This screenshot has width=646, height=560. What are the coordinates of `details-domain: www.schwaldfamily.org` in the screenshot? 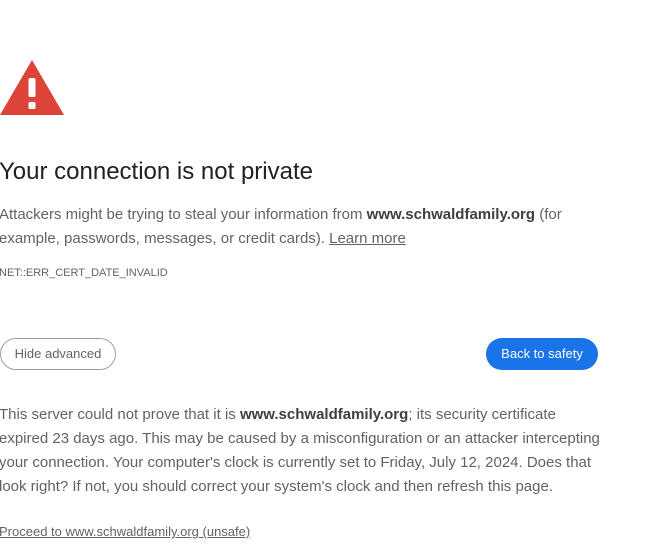 It's located at (324, 414).